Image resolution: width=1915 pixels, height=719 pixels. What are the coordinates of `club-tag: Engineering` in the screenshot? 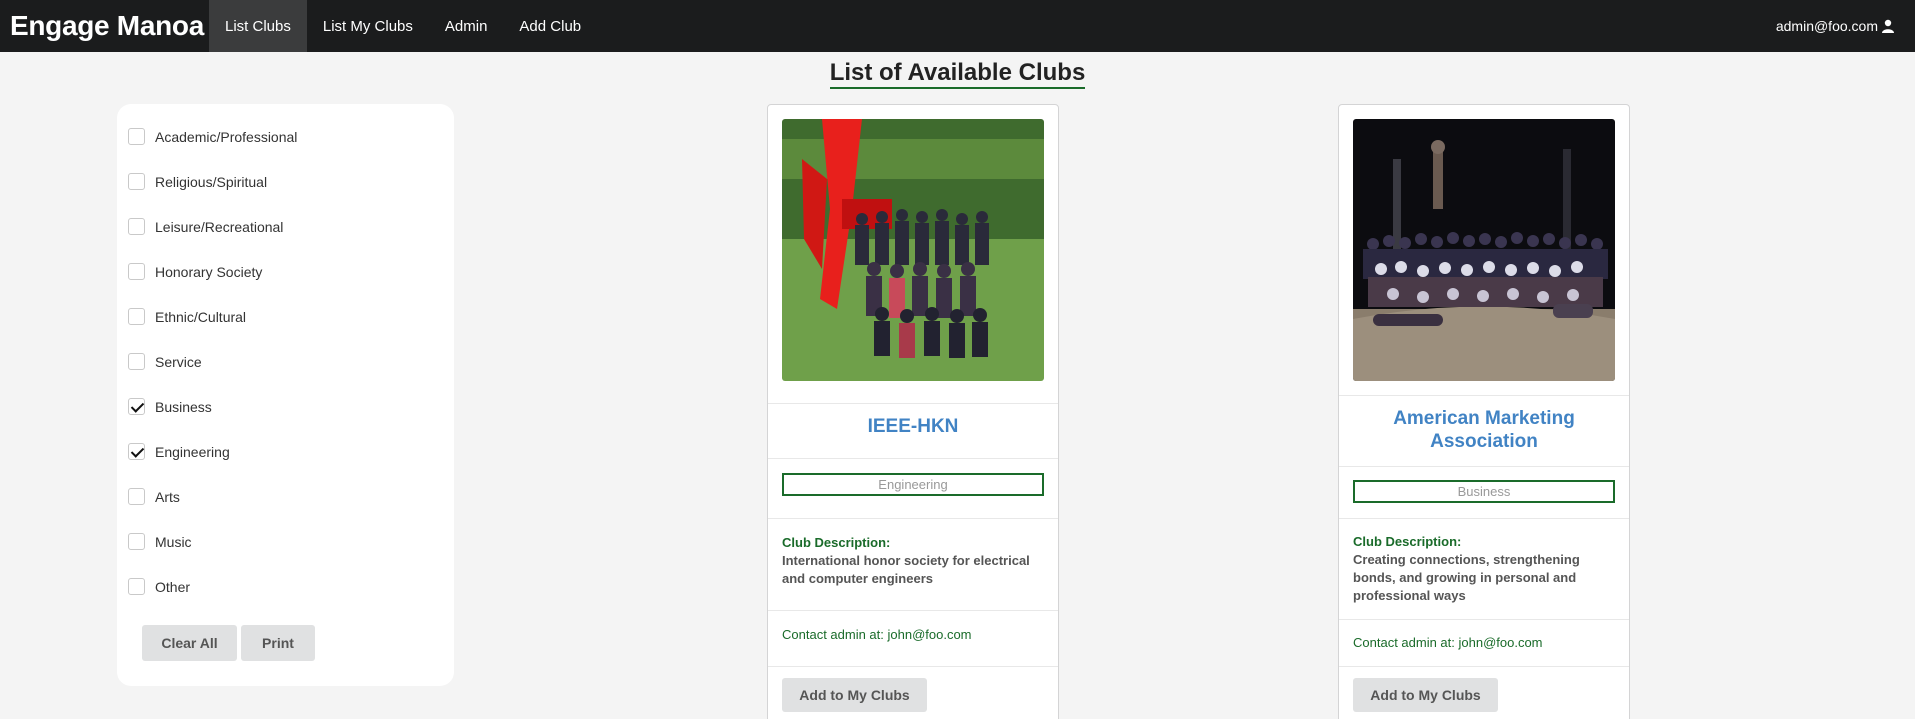 It's located at (913, 484).